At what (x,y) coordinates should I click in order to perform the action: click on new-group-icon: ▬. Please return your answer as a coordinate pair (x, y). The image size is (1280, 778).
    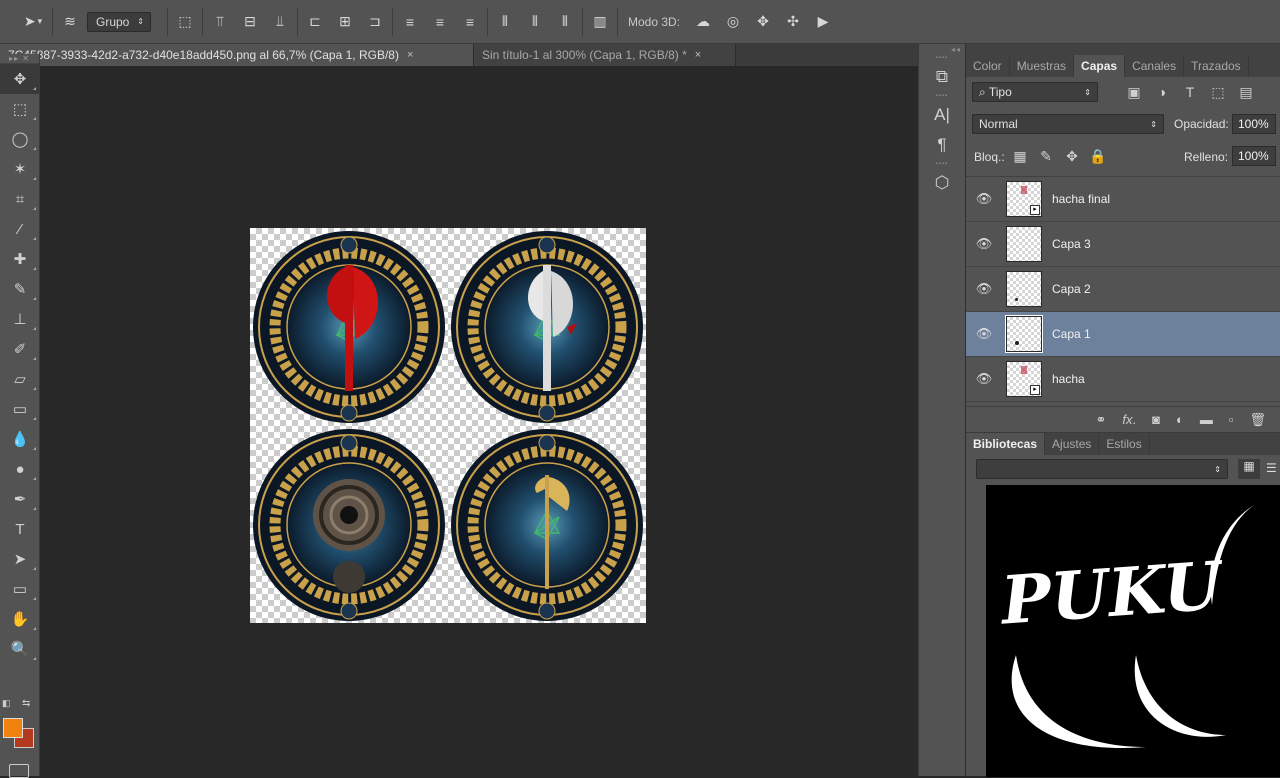
    Looking at the image, I should click on (1206, 419).